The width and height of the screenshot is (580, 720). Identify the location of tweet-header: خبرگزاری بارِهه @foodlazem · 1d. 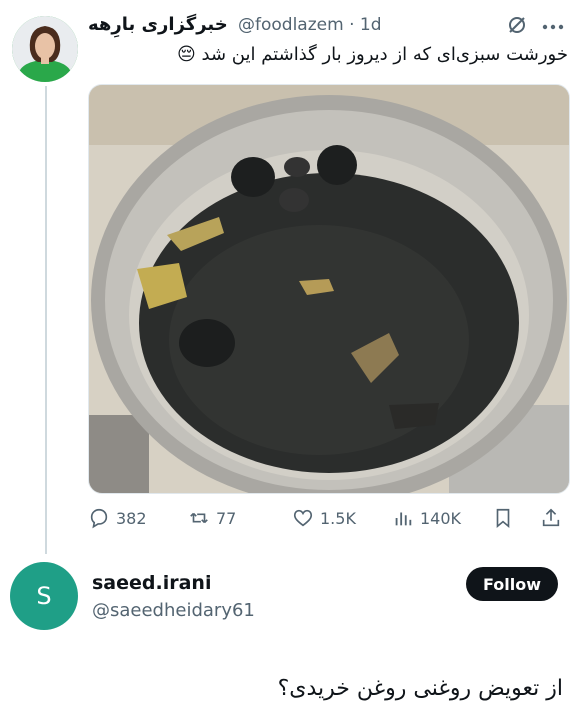
(328, 23).